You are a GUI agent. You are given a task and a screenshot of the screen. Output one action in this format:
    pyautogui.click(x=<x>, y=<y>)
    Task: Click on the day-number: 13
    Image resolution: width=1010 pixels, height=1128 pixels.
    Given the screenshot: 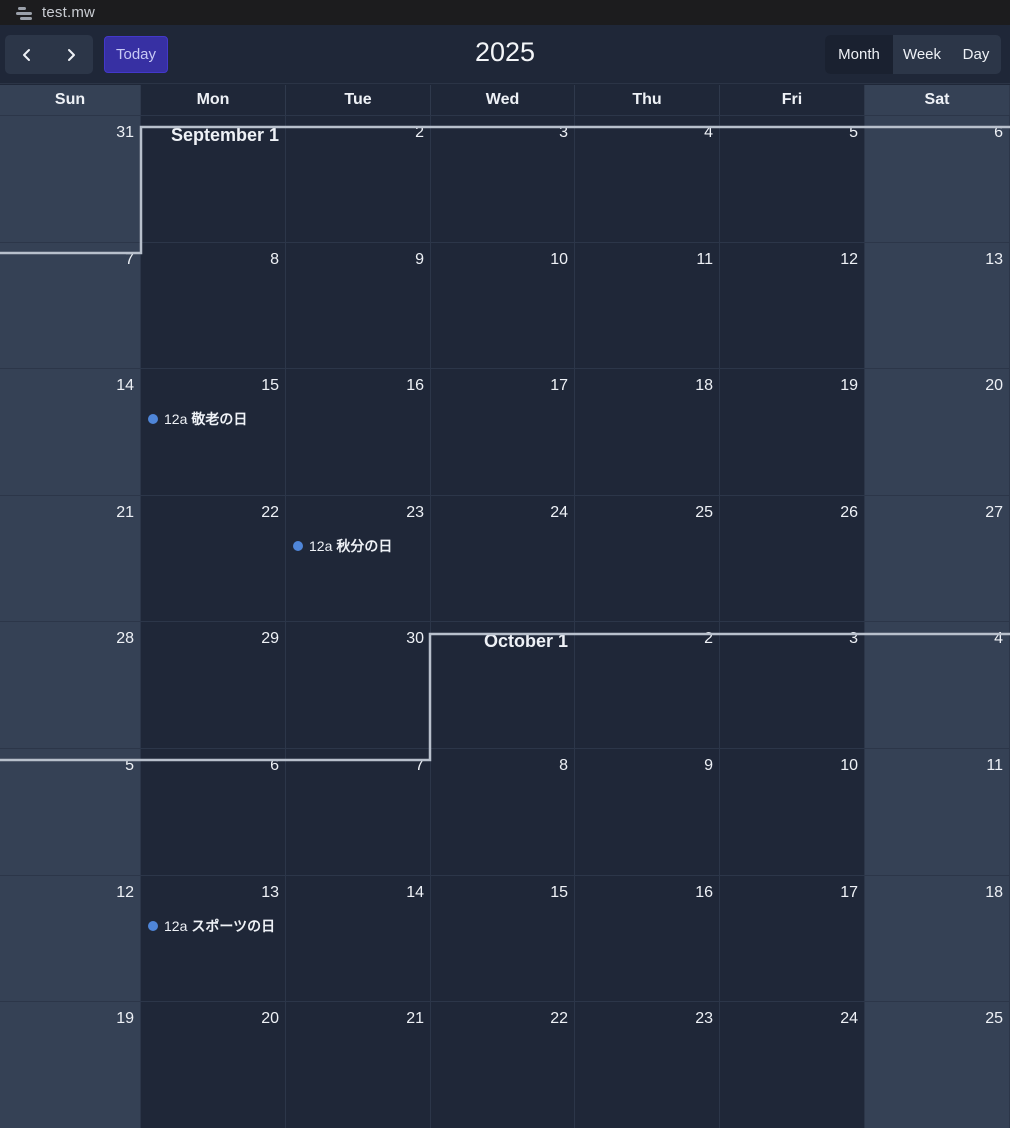 What is the action you would take?
    pyautogui.click(x=994, y=260)
    